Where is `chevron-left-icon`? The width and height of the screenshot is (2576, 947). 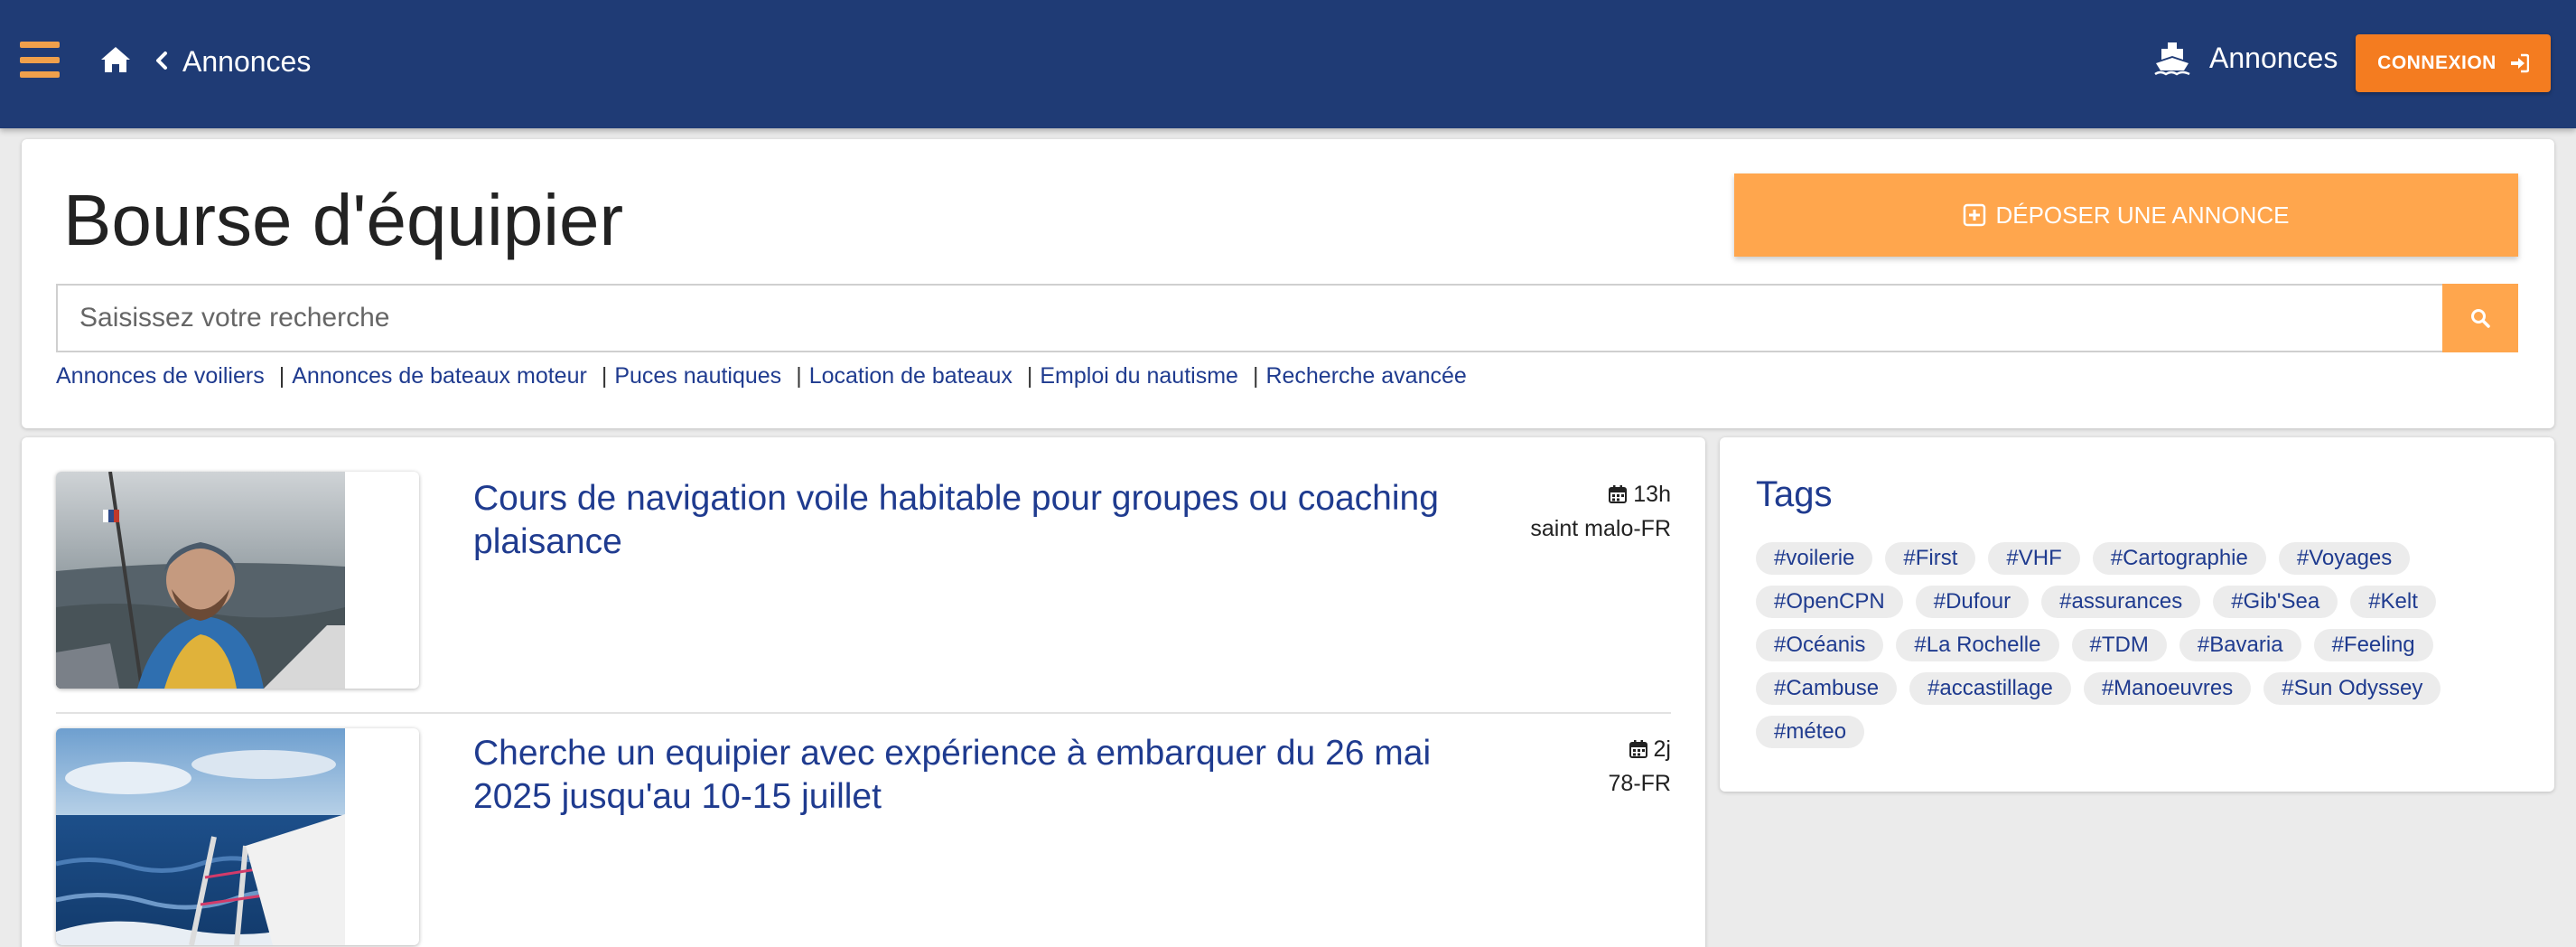
chevron-left-icon is located at coordinates (162, 60).